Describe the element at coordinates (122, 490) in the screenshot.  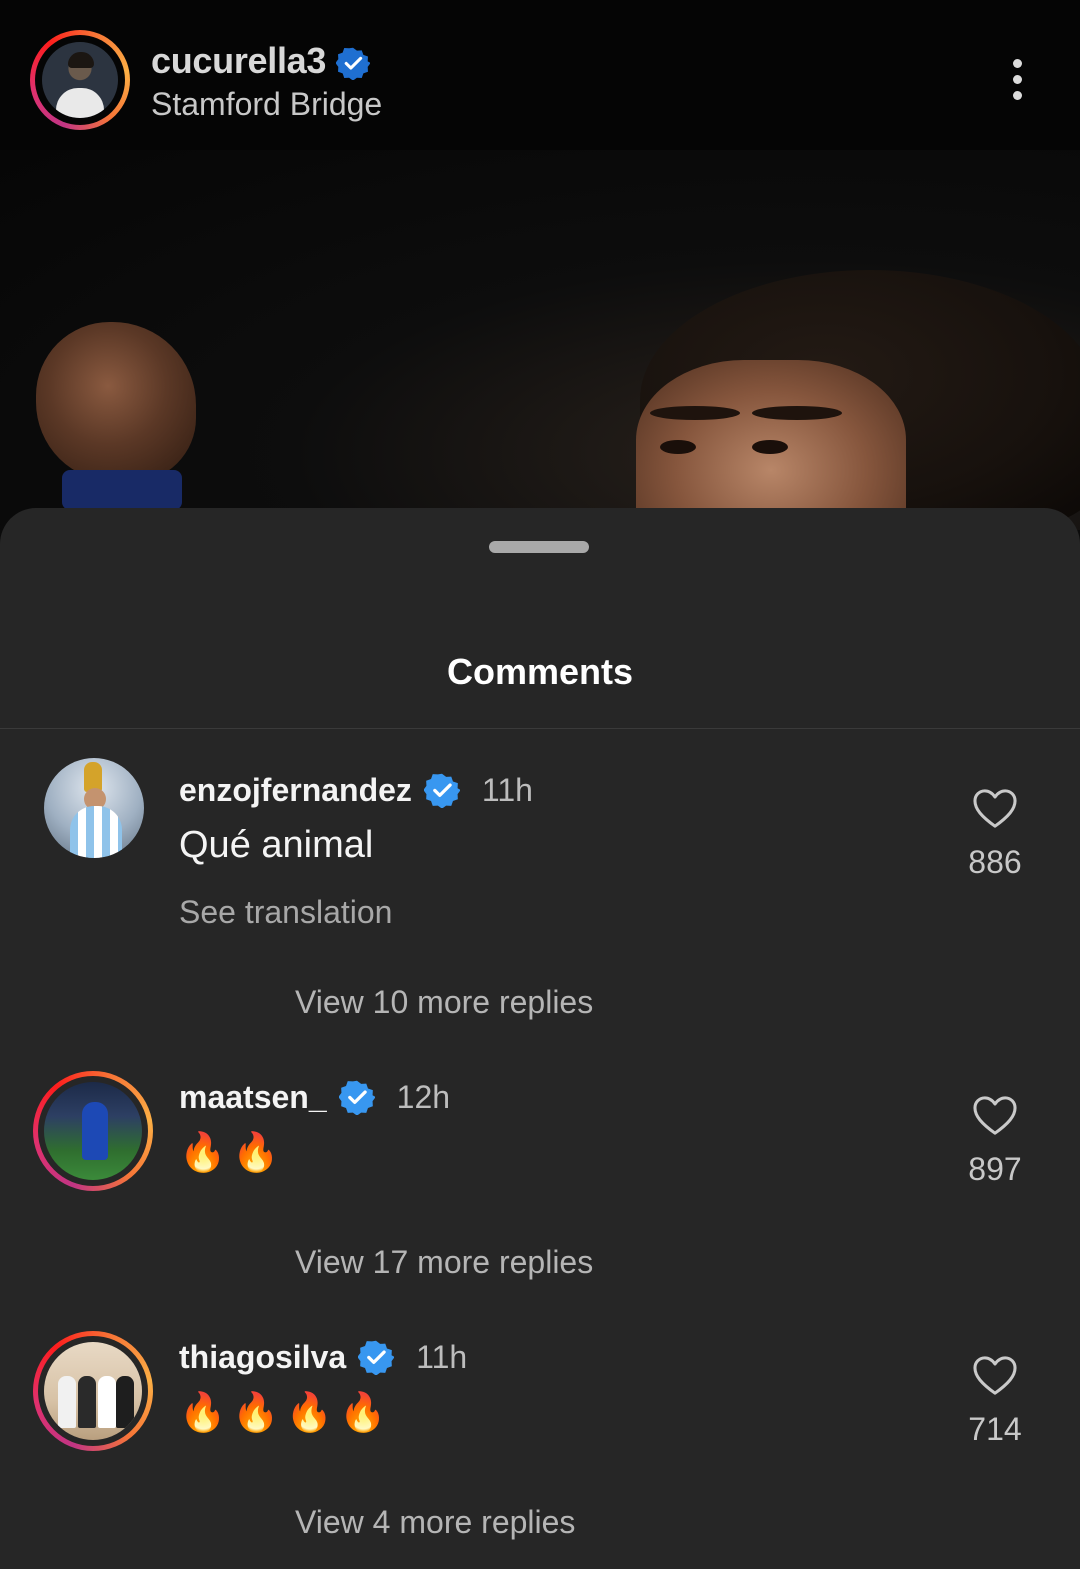
I see `sleeve` at that location.